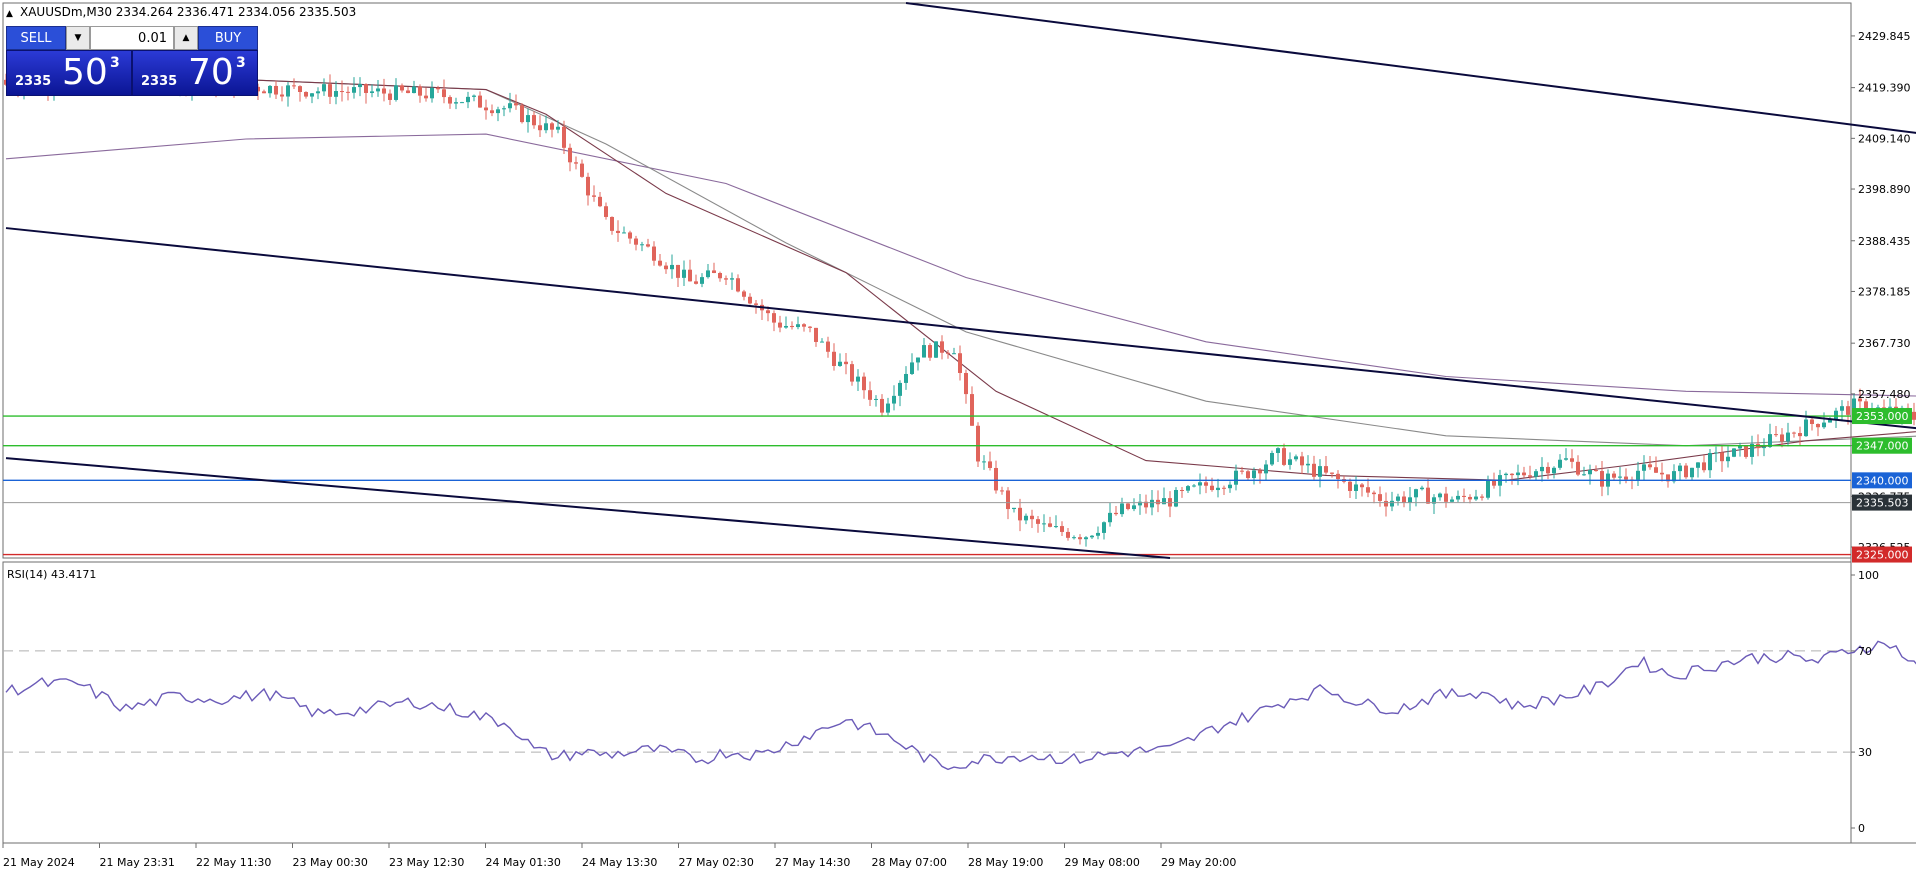 The image size is (1916, 874). Describe the element at coordinates (78, 38) in the screenshot. I see `lot-decrease-icon: ▼` at that location.